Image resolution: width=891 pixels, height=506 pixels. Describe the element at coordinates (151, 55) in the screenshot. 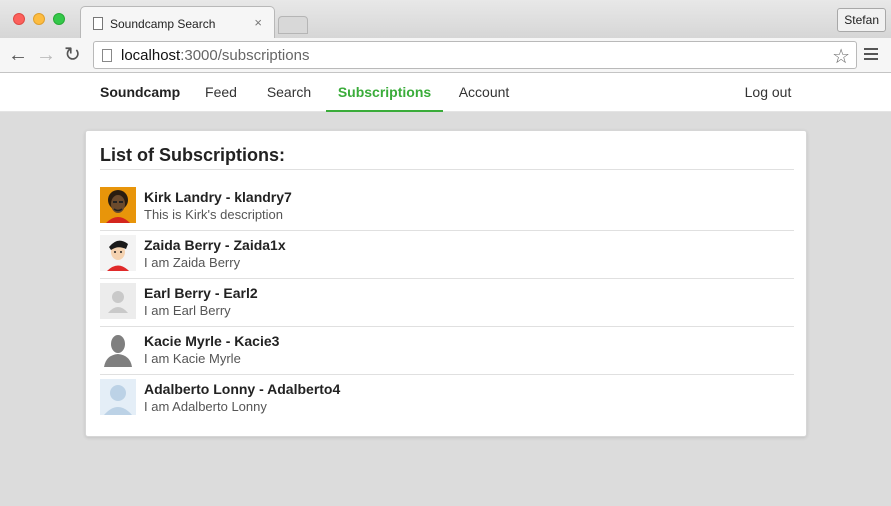

I see `url-host: localhost` at that location.